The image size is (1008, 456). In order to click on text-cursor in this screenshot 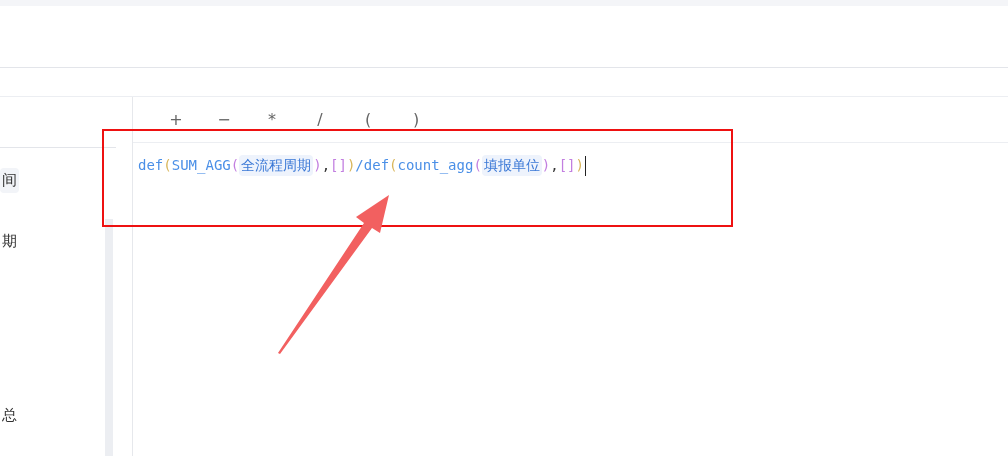, I will do `click(586, 165)`.